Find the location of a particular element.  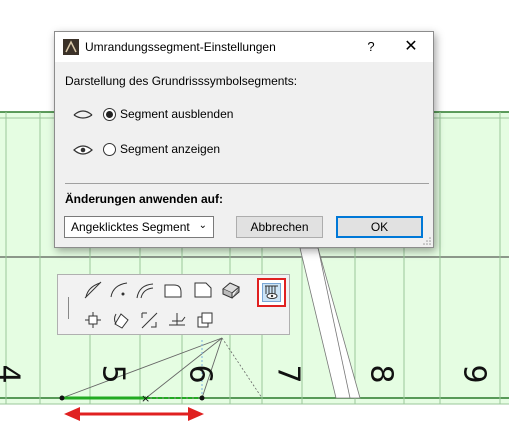

close-button: ✕ is located at coordinates (411, 47).